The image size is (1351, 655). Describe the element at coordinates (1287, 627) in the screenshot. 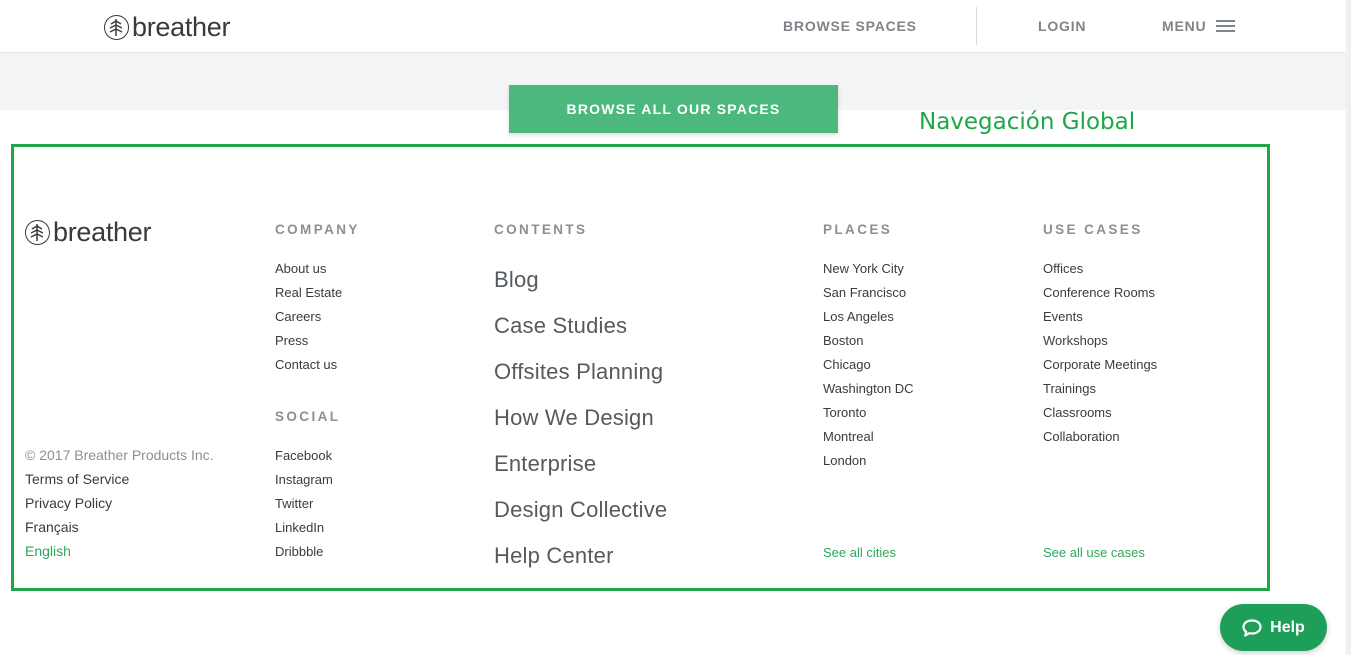

I see `help-label: Help` at that location.